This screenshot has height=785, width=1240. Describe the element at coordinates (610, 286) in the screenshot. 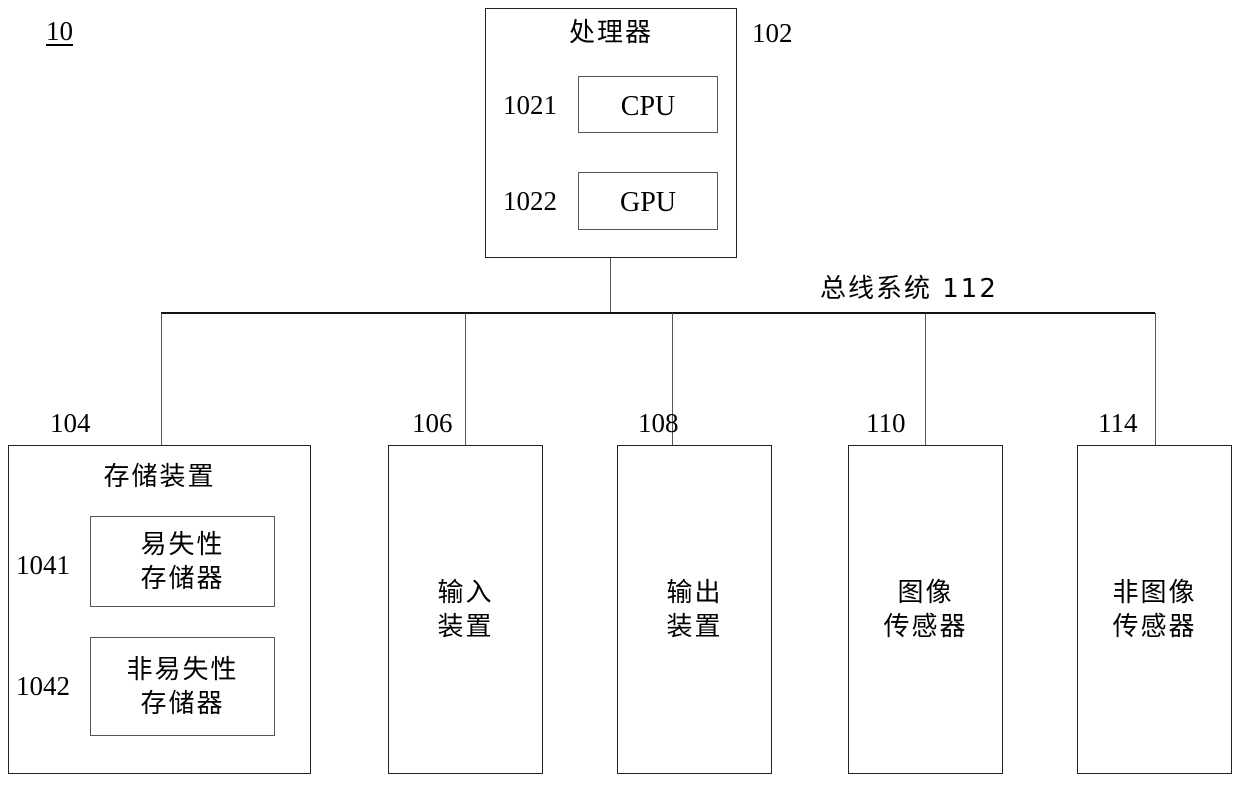

I see `processor-bus-connector` at that location.